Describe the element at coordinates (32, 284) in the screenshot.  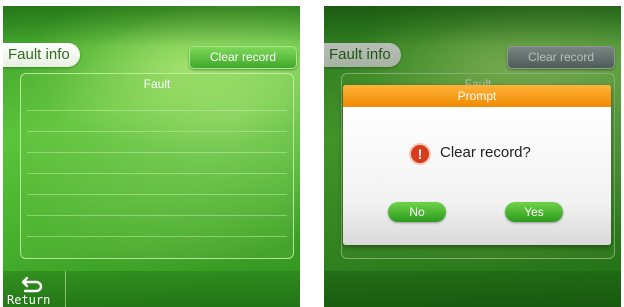
I see `return-arrow-icon` at that location.